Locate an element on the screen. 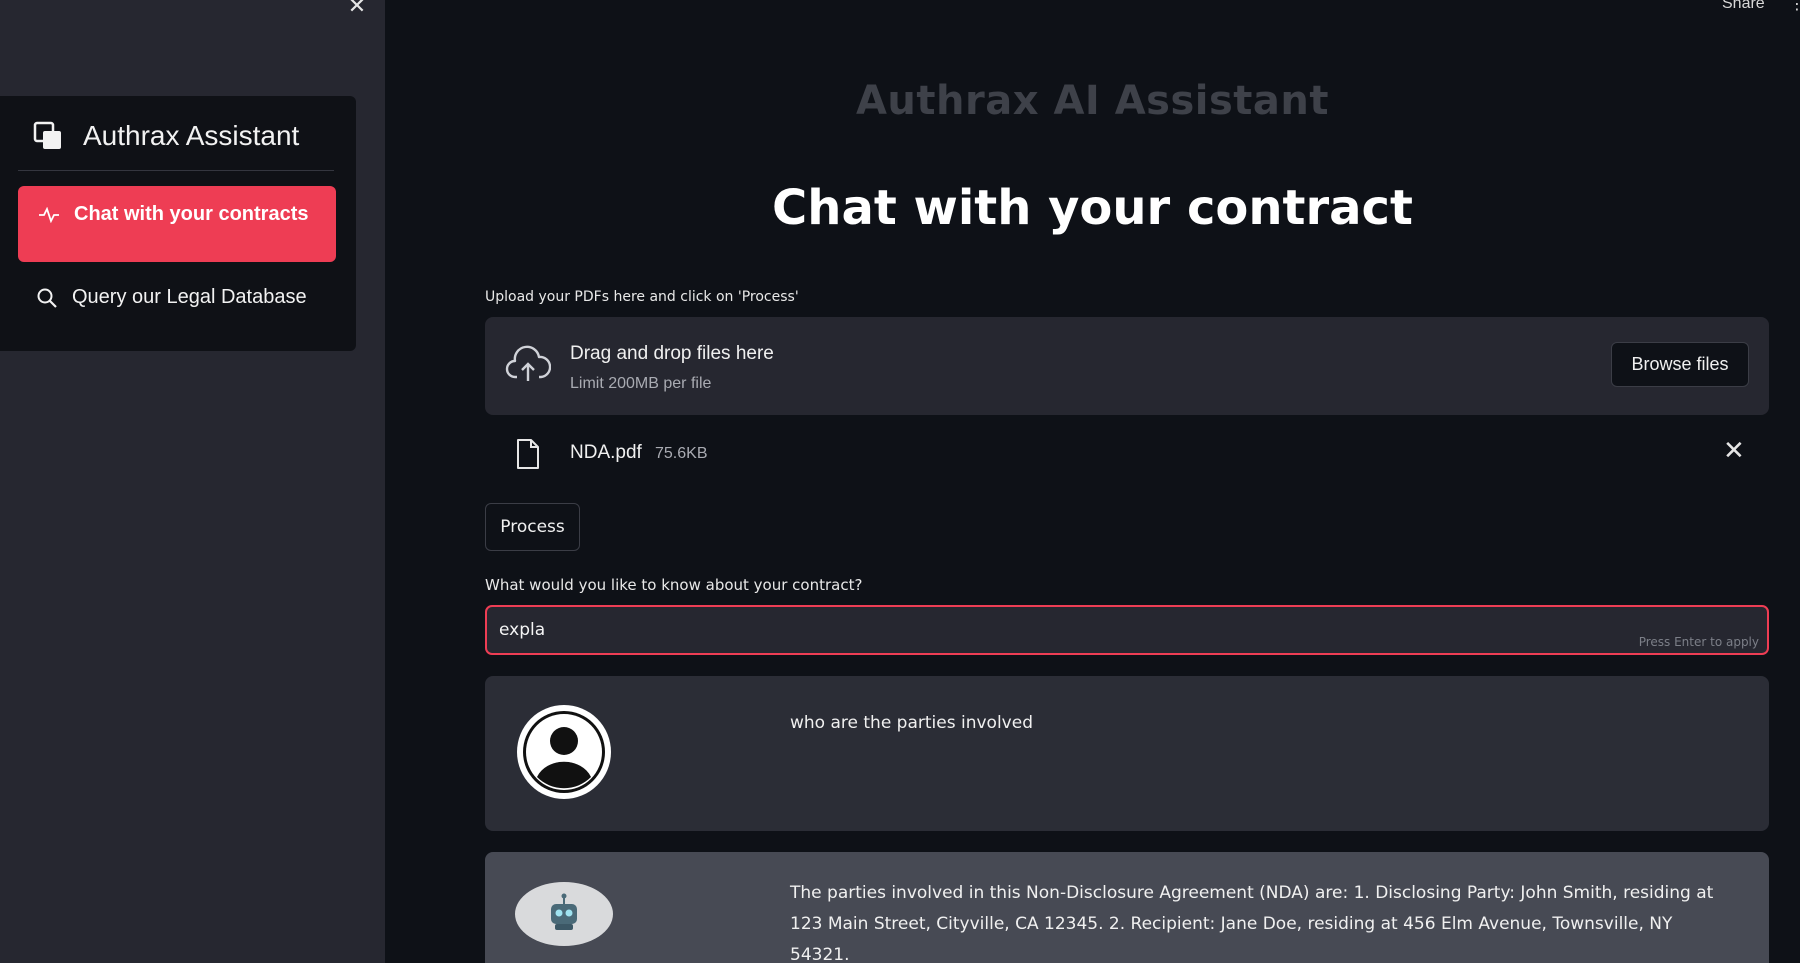 This screenshot has height=963, width=1800. file-icon is located at coordinates (528, 454).